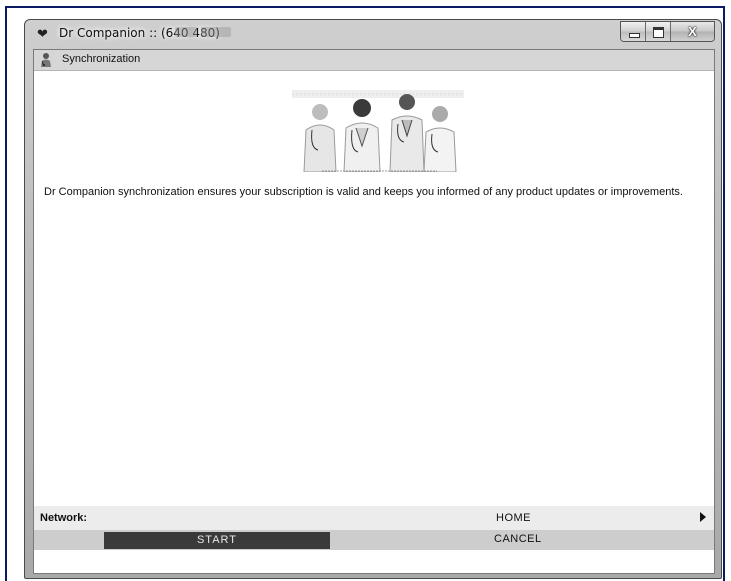 Image resolution: width=731 pixels, height=581 pixels. What do you see at coordinates (374, 518) in the screenshot?
I see `network-row: Network: HOME` at bounding box center [374, 518].